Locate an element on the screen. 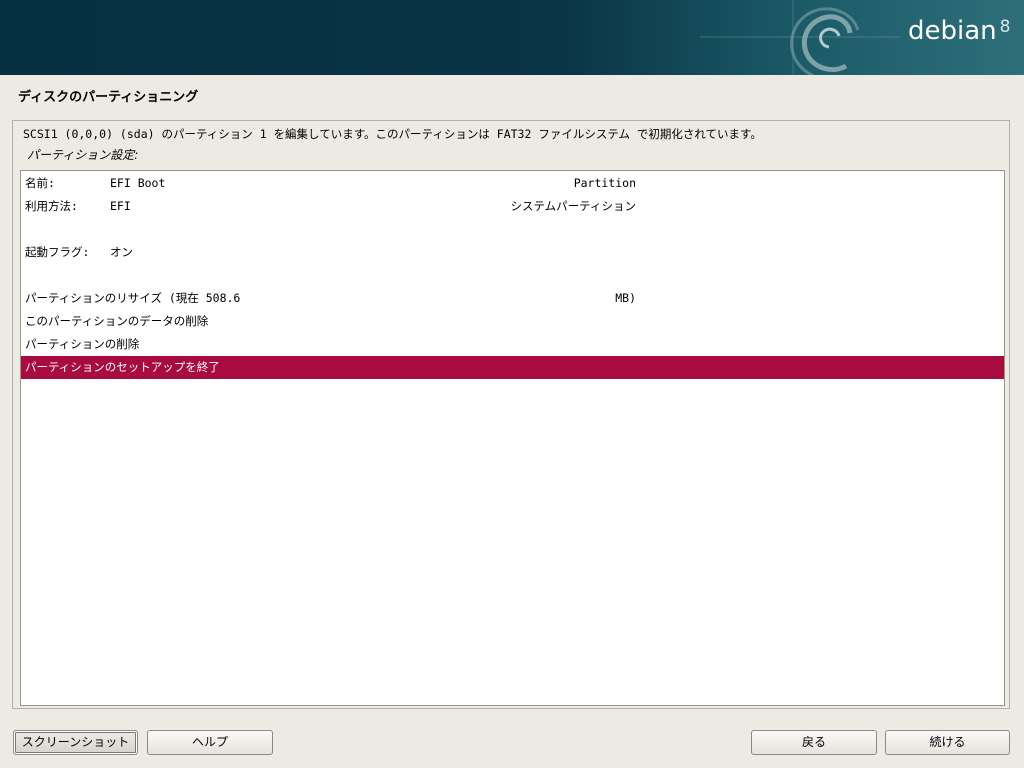 This screenshot has height=768, width=1024. brand-logo: debian 8 is located at coordinates (959, 31).